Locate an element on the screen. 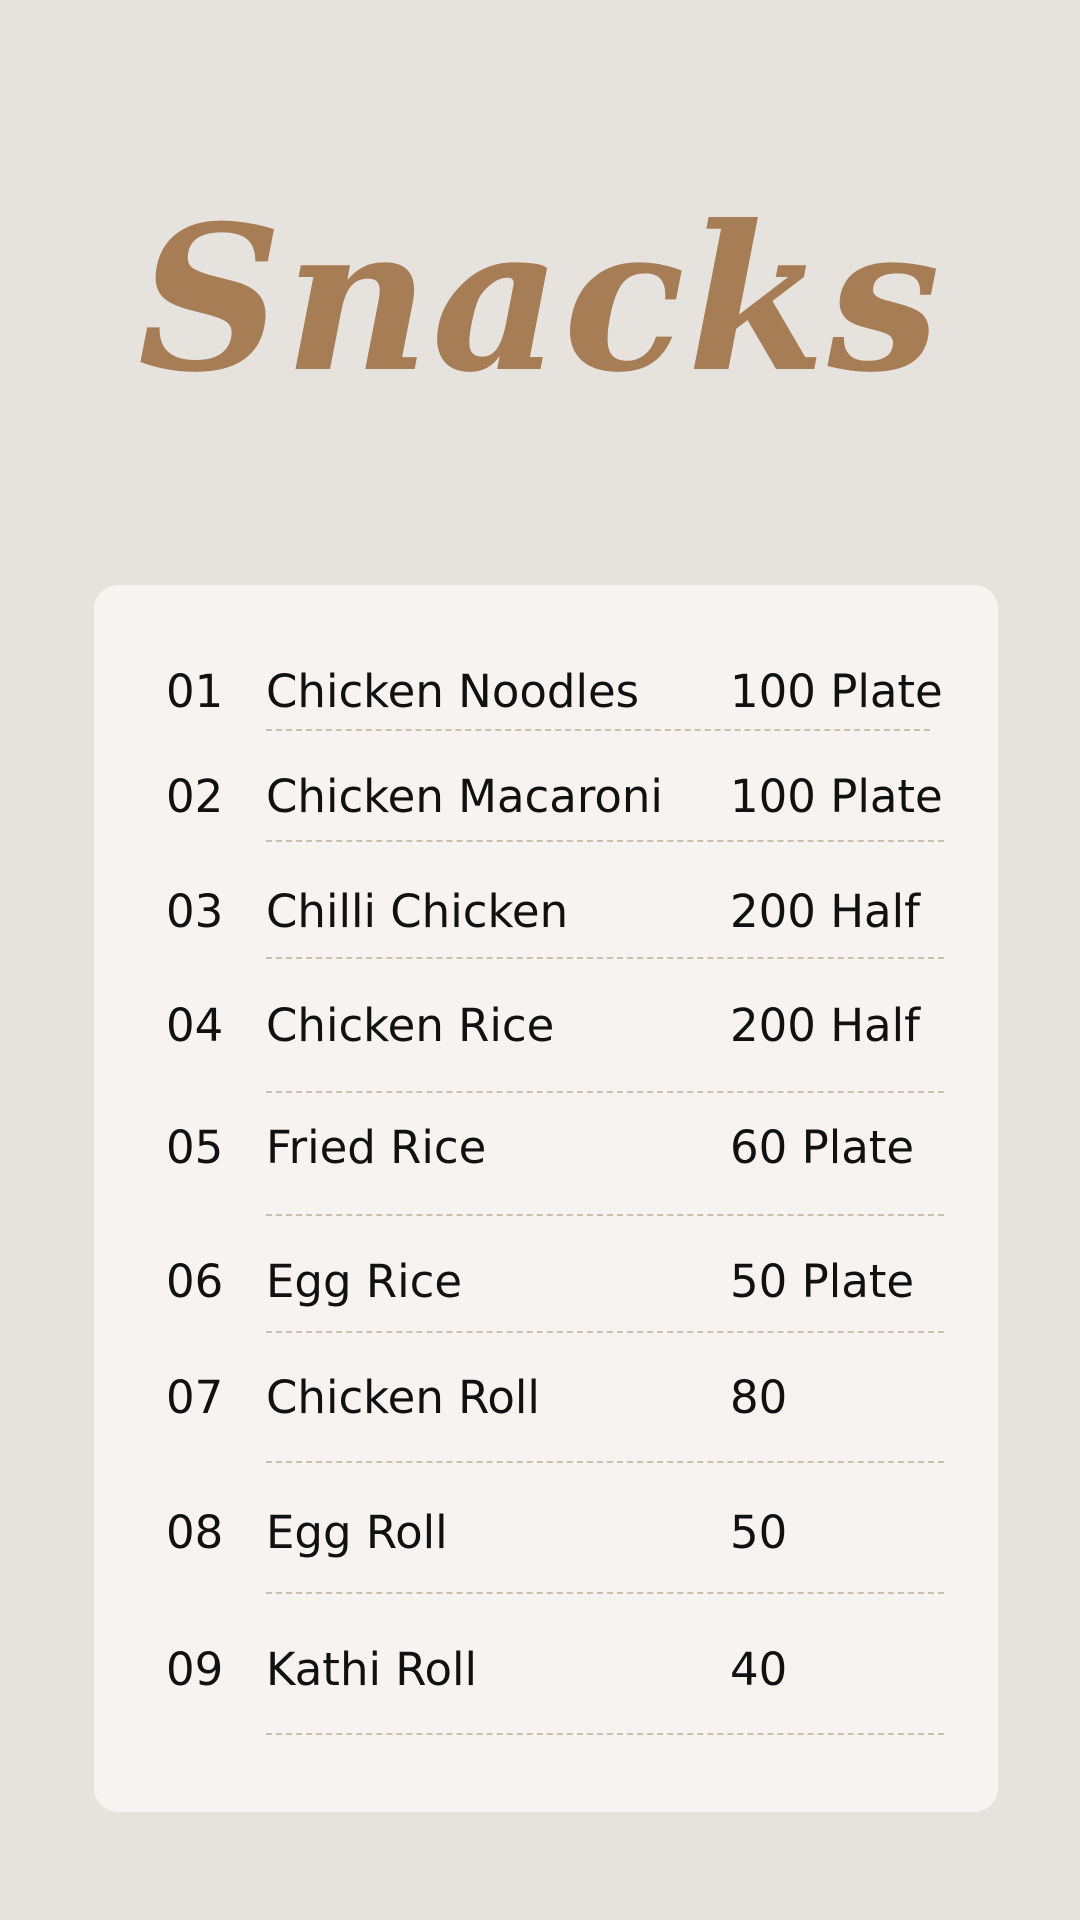 This screenshot has height=1920, width=1080. menu-item: 03 Chilli Chicken 200 Half is located at coordinates (546, 912).